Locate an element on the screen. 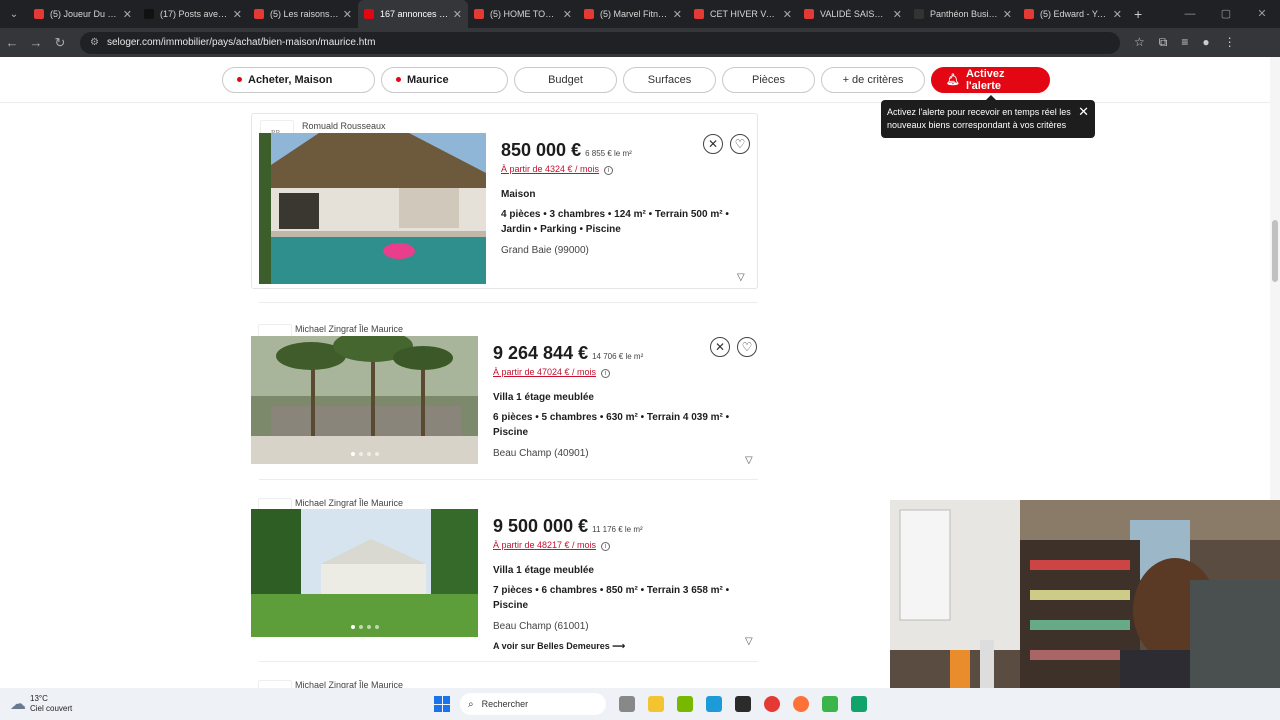 This screenshot has width=1280, height=720. tab-title: (5) Les raisons du is located at coordinates (304, 14).